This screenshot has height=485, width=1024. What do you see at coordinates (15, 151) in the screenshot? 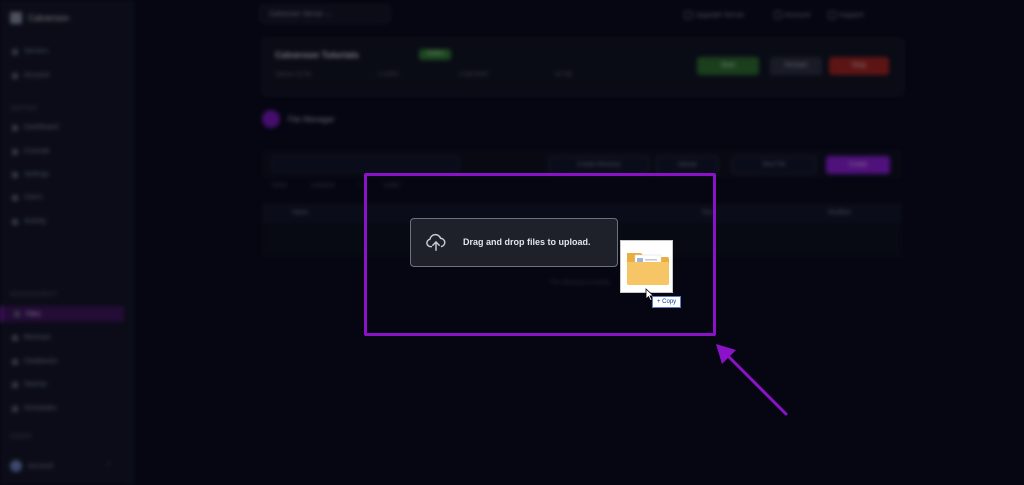
I see `terminal-icon` at bounding box center [15, 151].